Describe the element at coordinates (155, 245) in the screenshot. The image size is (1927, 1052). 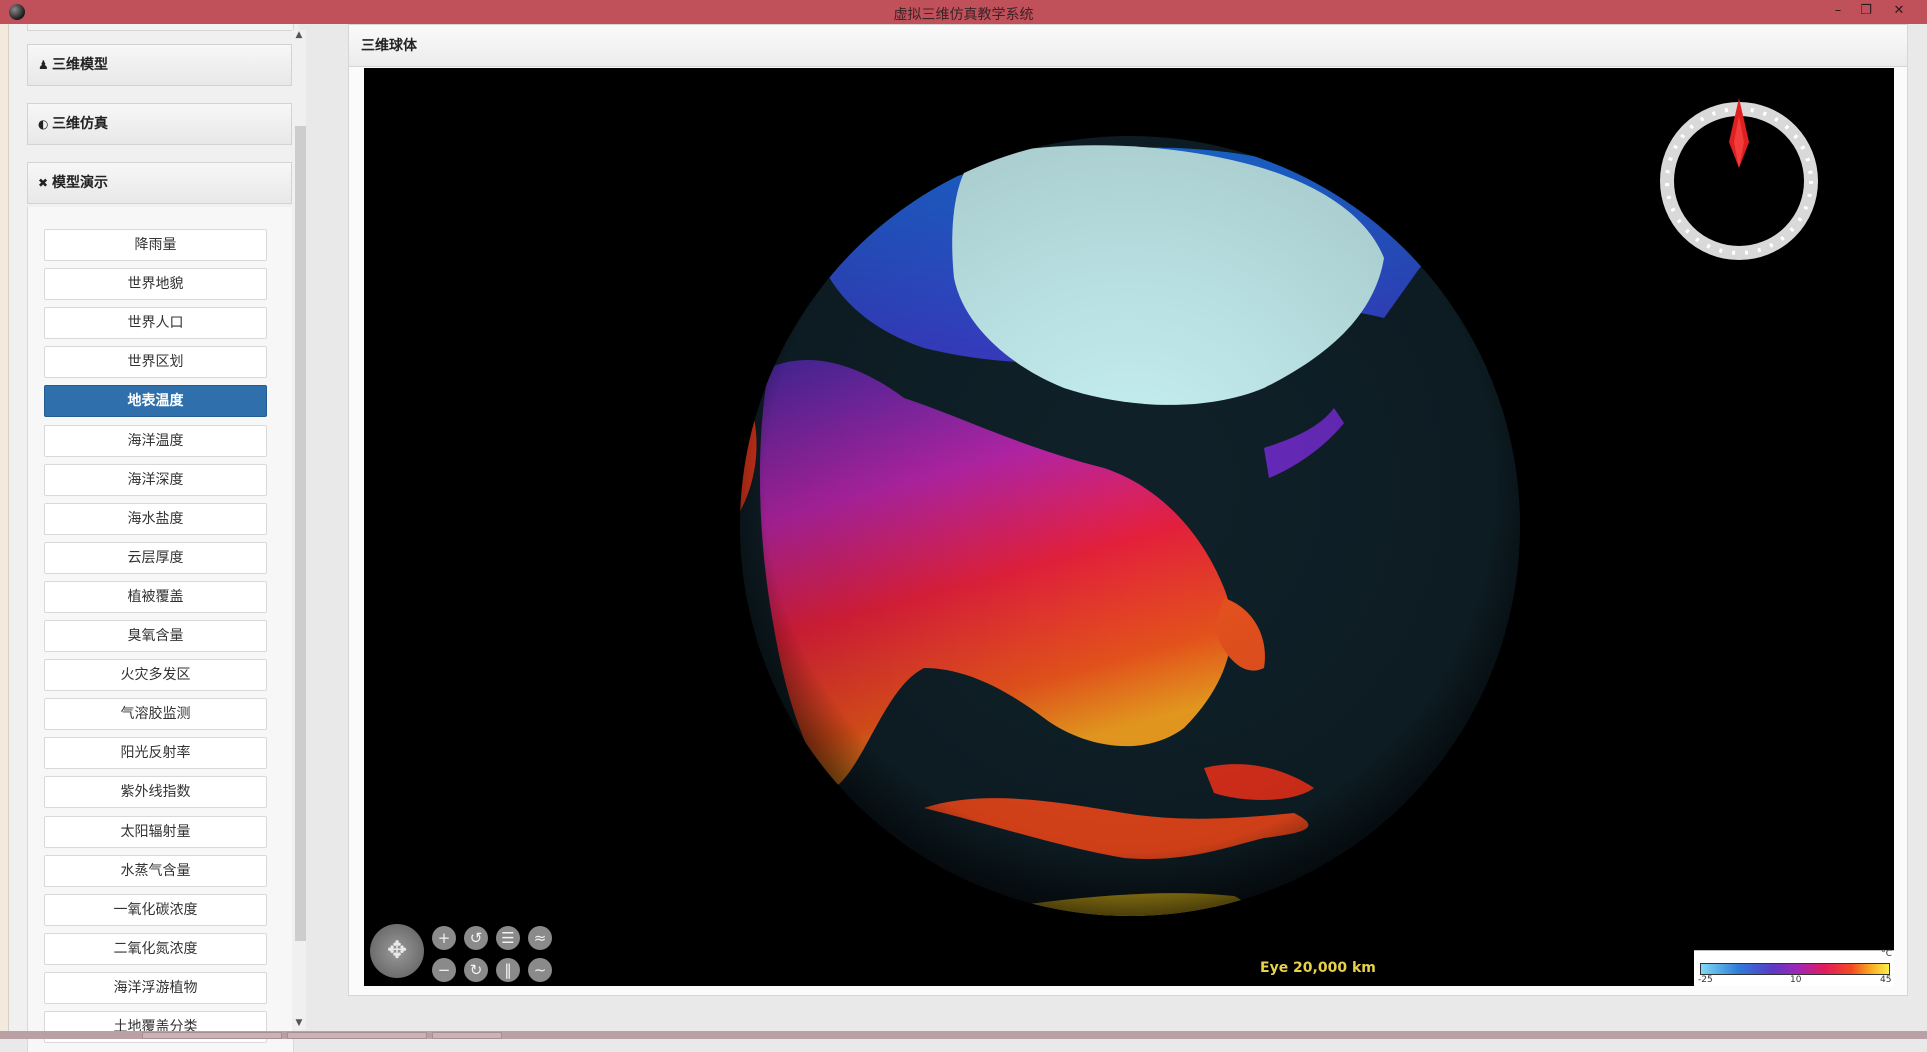
I see `menu-item: 降雨量` at that location.